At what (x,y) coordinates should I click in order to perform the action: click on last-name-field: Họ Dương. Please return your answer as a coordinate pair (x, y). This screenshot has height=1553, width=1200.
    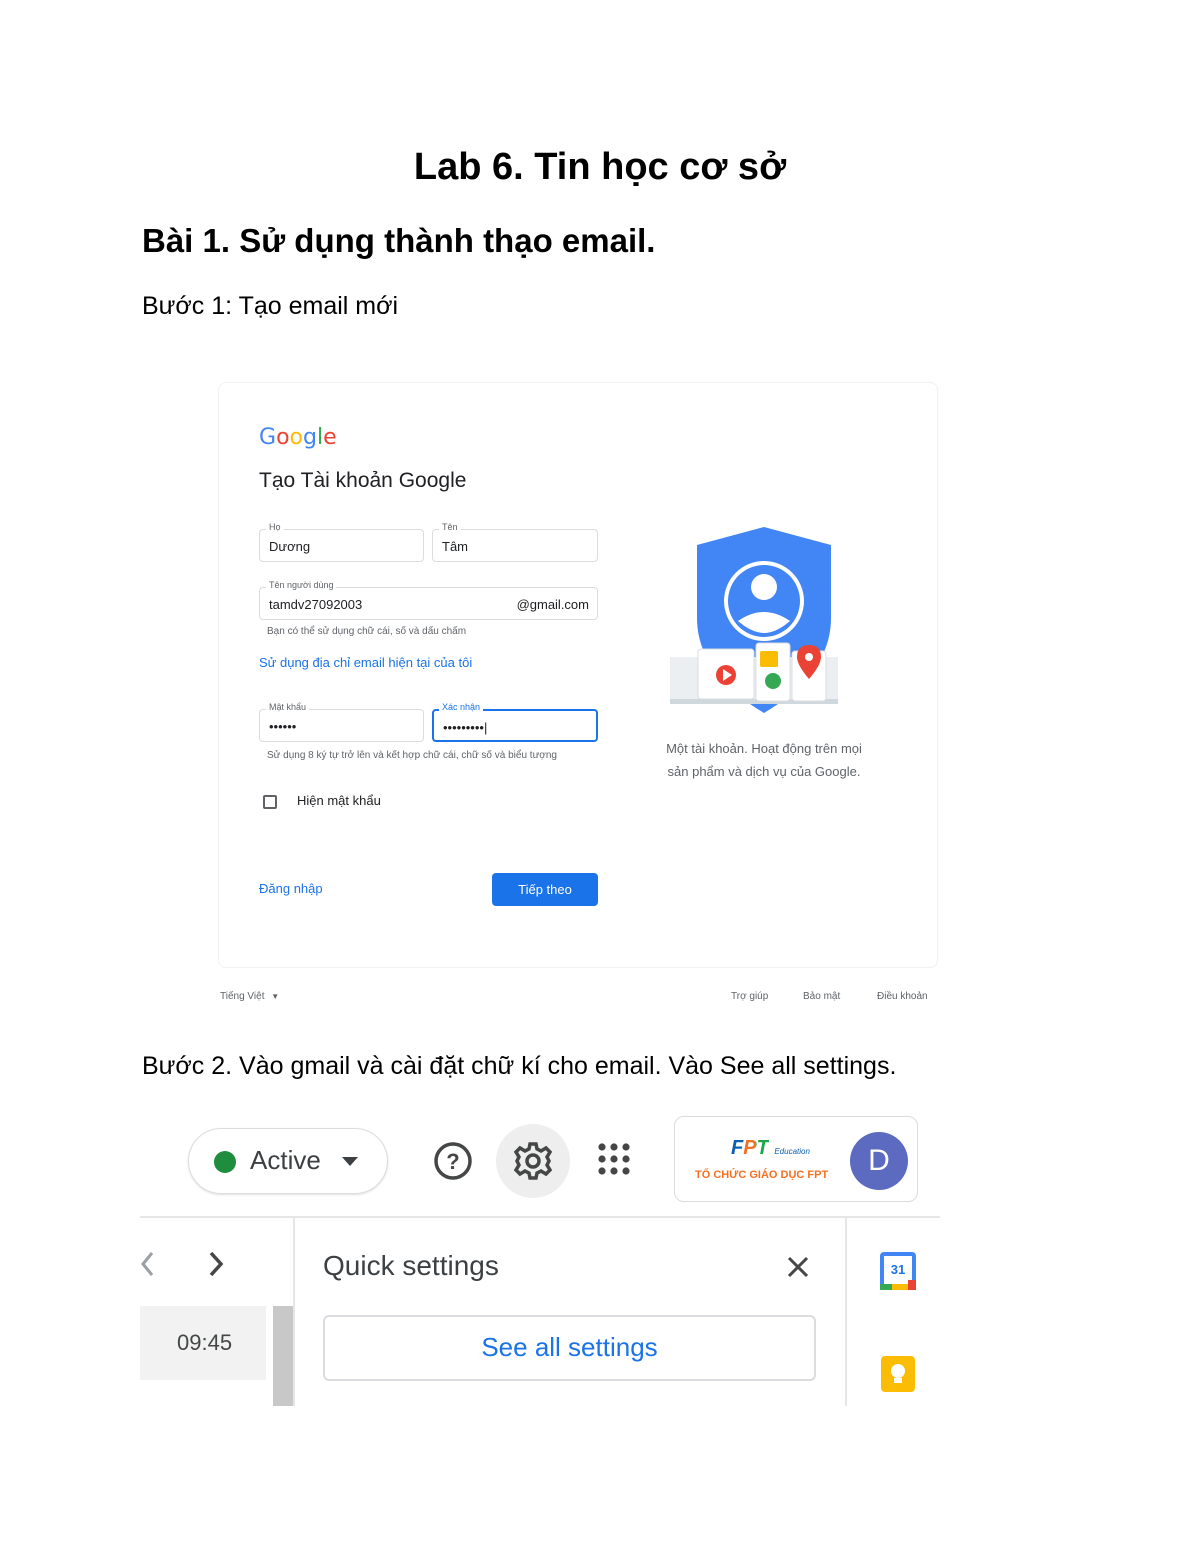
    Looking at the image, I should click on (341, 542).